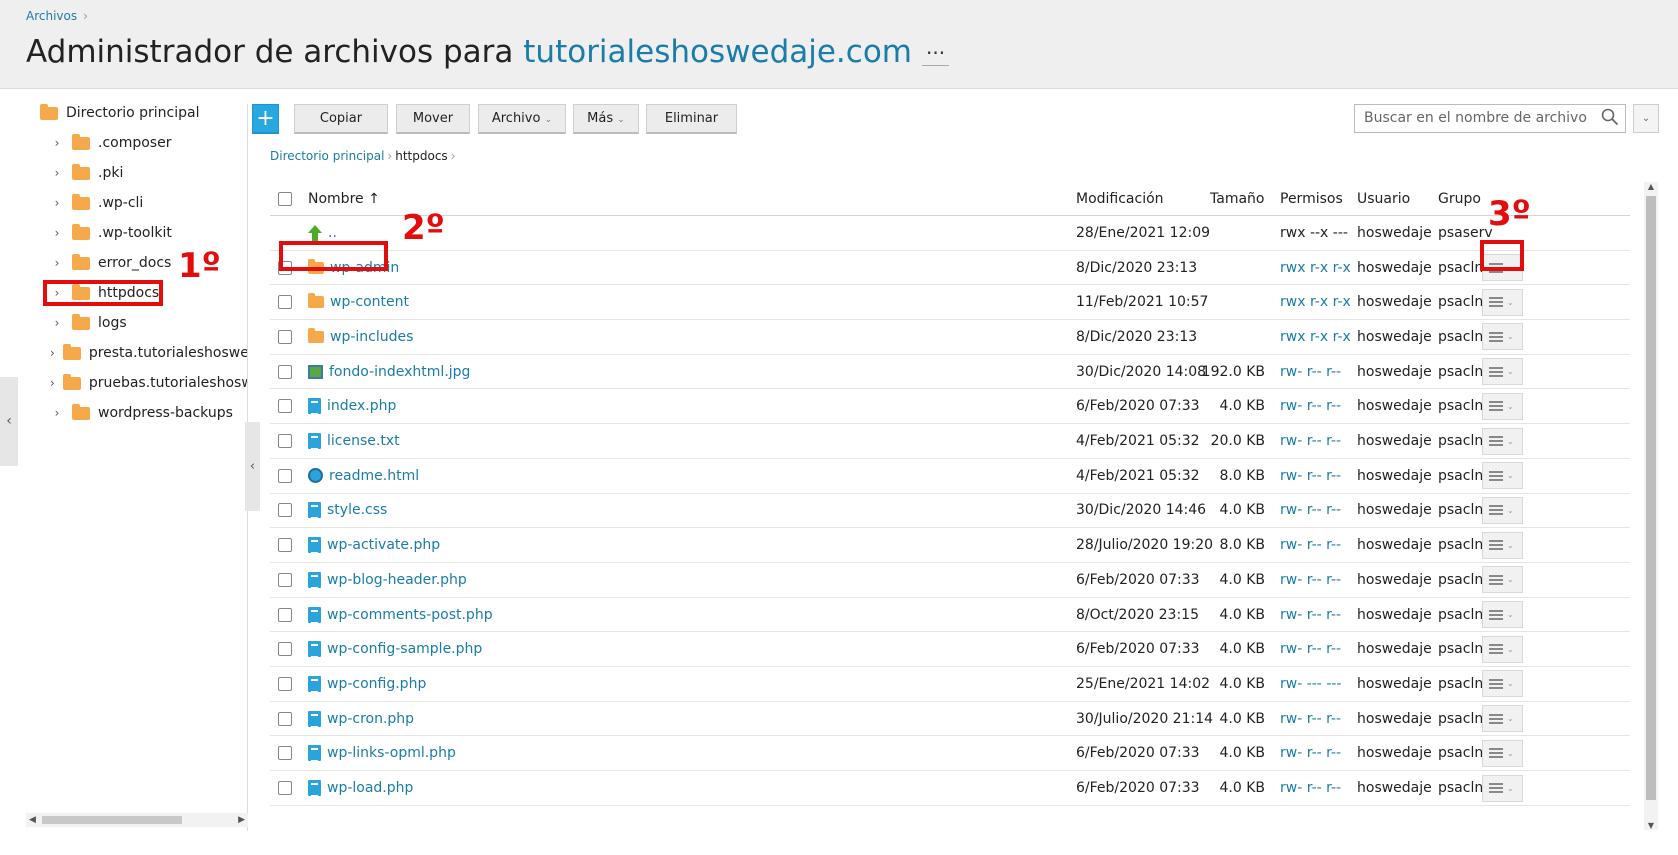  What do you see at coordinates (136, 203) in the screenshot?
I see `tree-item: › .wp-cli` at bounding box center [136, 203].